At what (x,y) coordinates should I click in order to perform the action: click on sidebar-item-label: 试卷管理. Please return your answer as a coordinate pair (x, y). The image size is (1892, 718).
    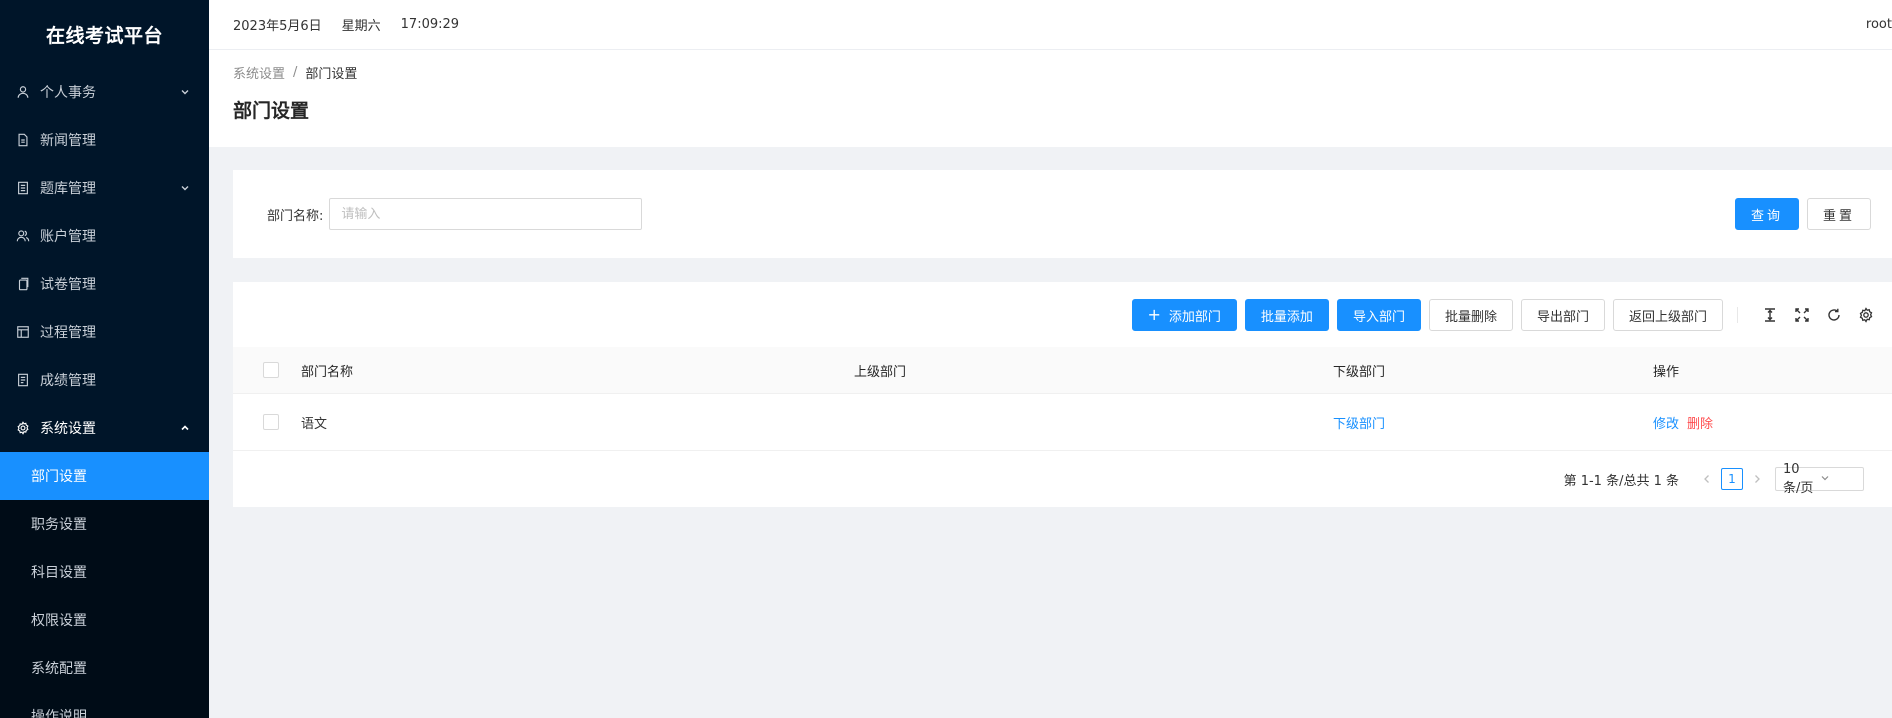
    Looking at the image, I should click on (68, 285).